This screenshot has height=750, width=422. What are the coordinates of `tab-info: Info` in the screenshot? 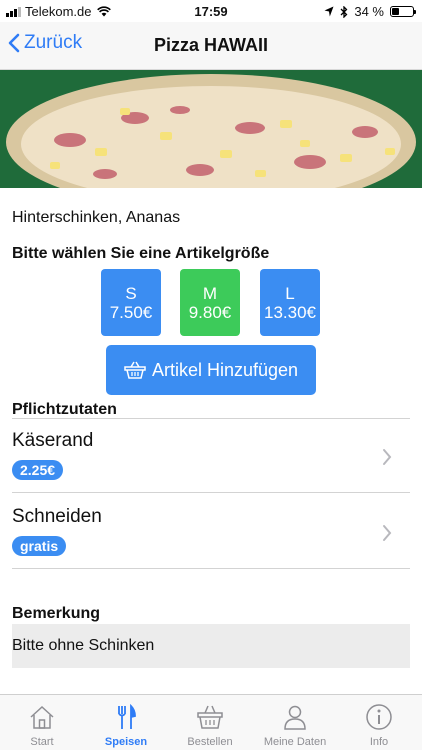 It's located at (379, 722).